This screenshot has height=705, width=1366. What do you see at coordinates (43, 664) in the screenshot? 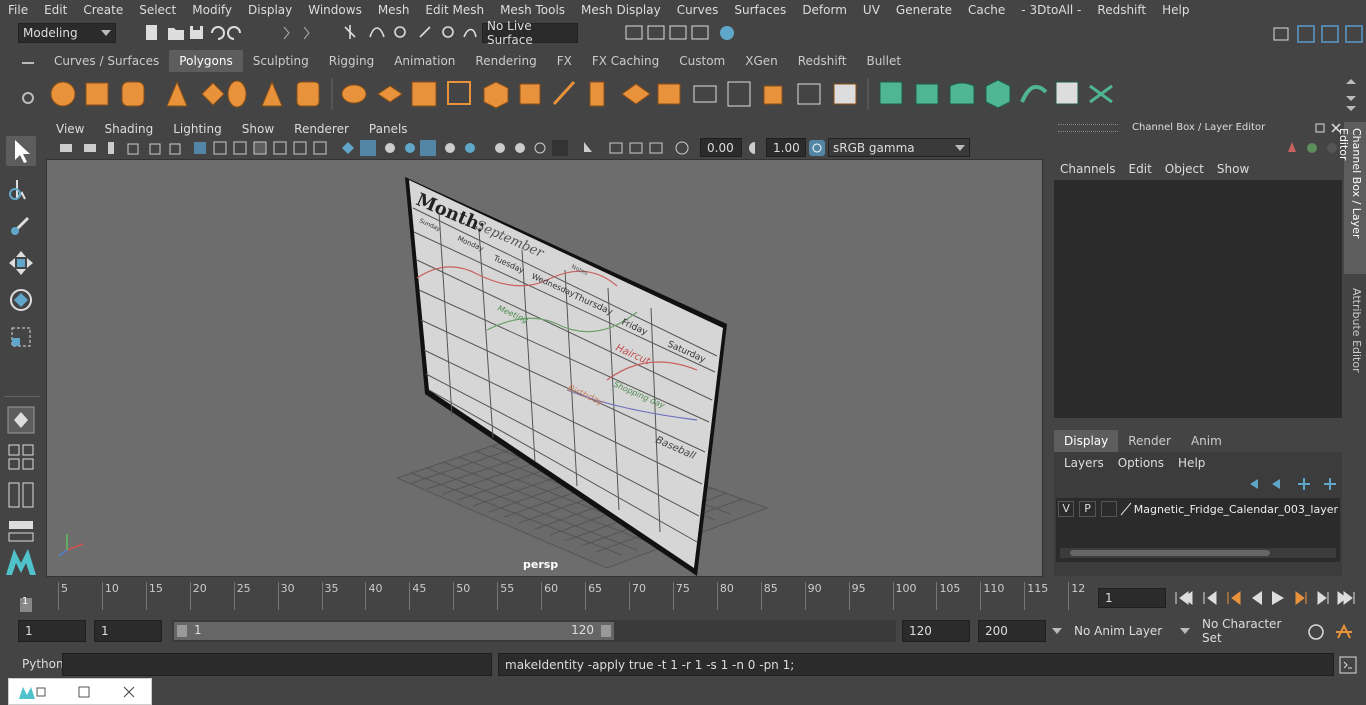
I see `command-language-label: Python` at bounding box center [43, 664].